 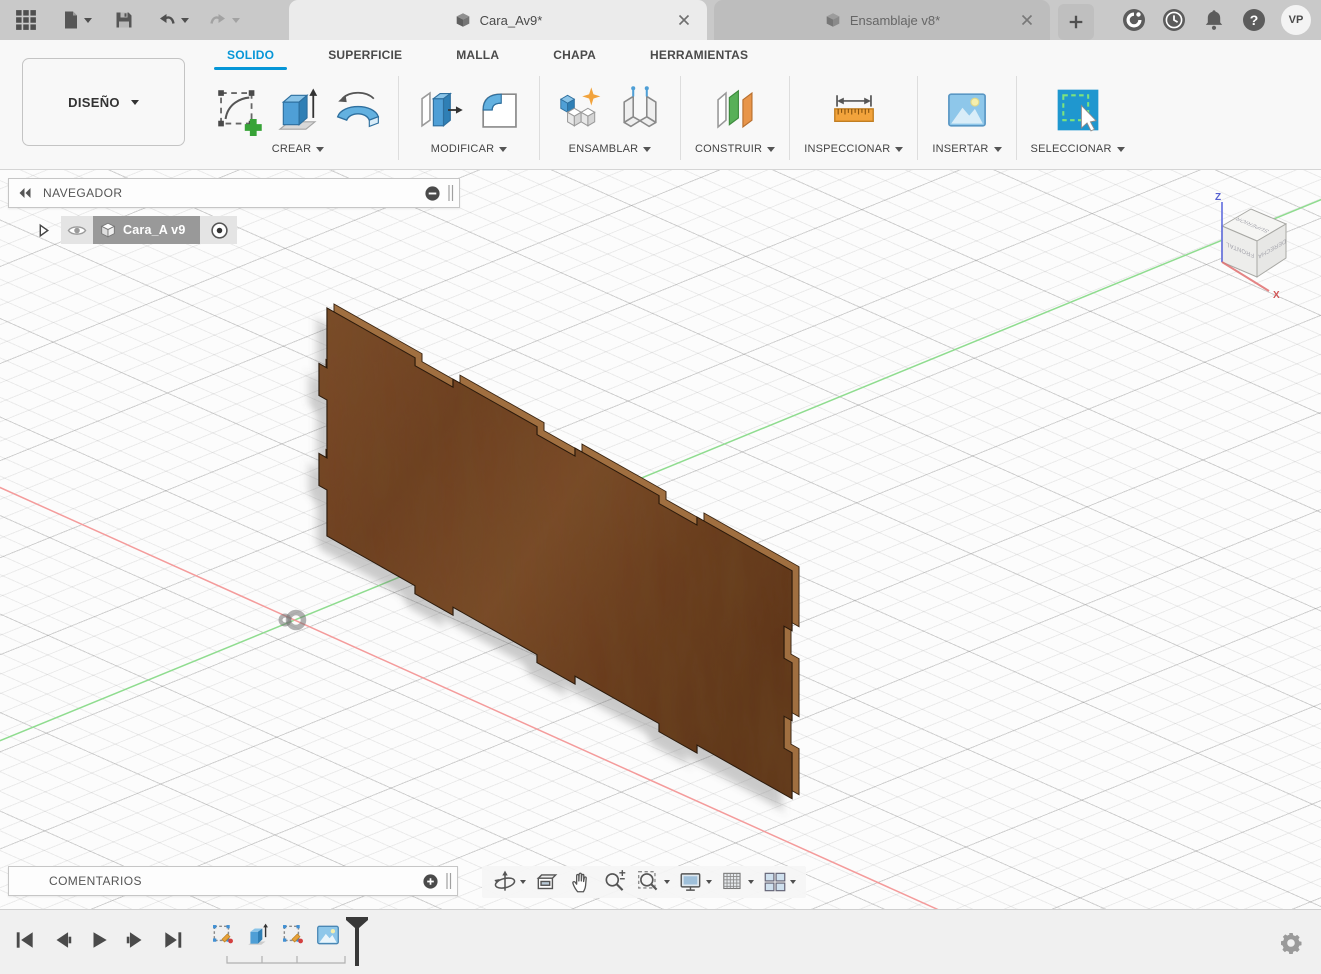 I want to click on document-tab-inactive: Ensamblaje v8*, so click(x=882, y=20).